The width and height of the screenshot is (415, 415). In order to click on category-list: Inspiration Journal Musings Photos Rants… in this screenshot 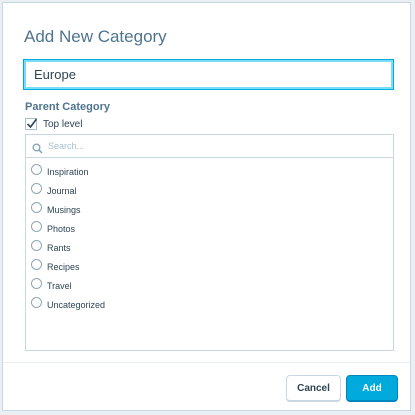, I will do `click(68, 237)`.